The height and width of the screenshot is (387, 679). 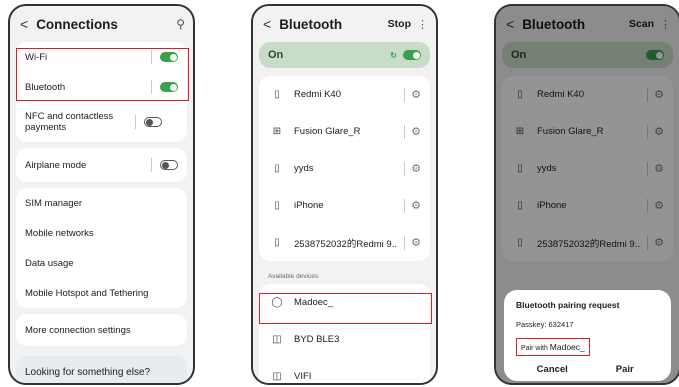 What do you see at coordinates (77, 24) in the screenshot?
I see `page-title: Connections` at bounding box center [77, 24].